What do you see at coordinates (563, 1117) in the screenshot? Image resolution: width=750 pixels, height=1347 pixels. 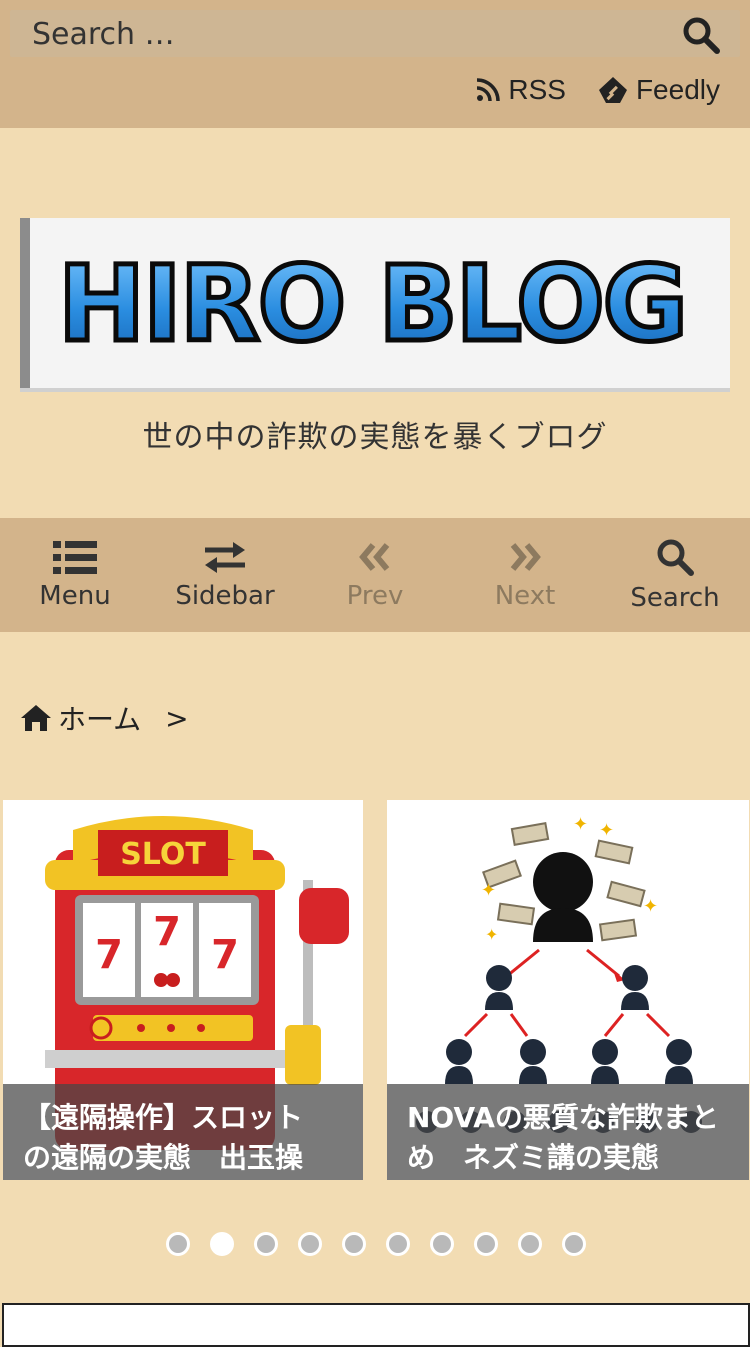 I see `card-title-line1: NOVAの悪質な詐欺まと` at bounding box center [563, 1117].